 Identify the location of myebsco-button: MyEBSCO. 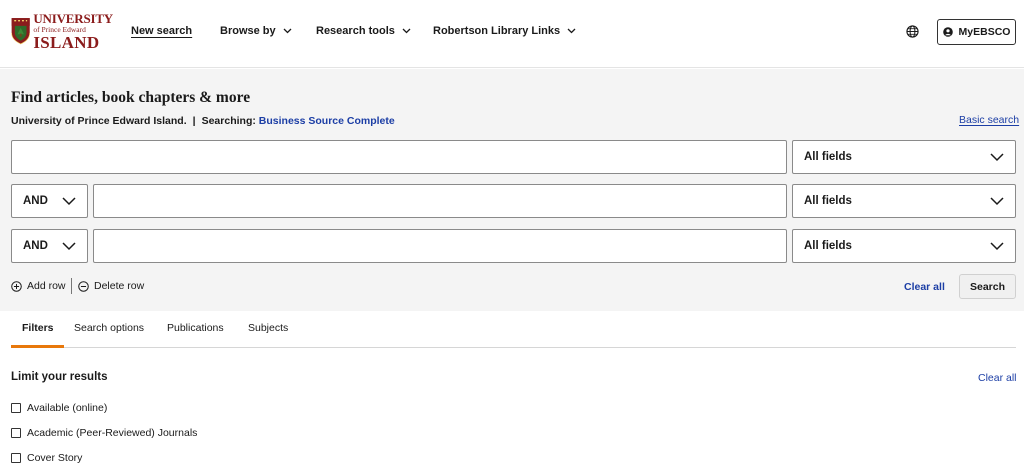
(976, 32).